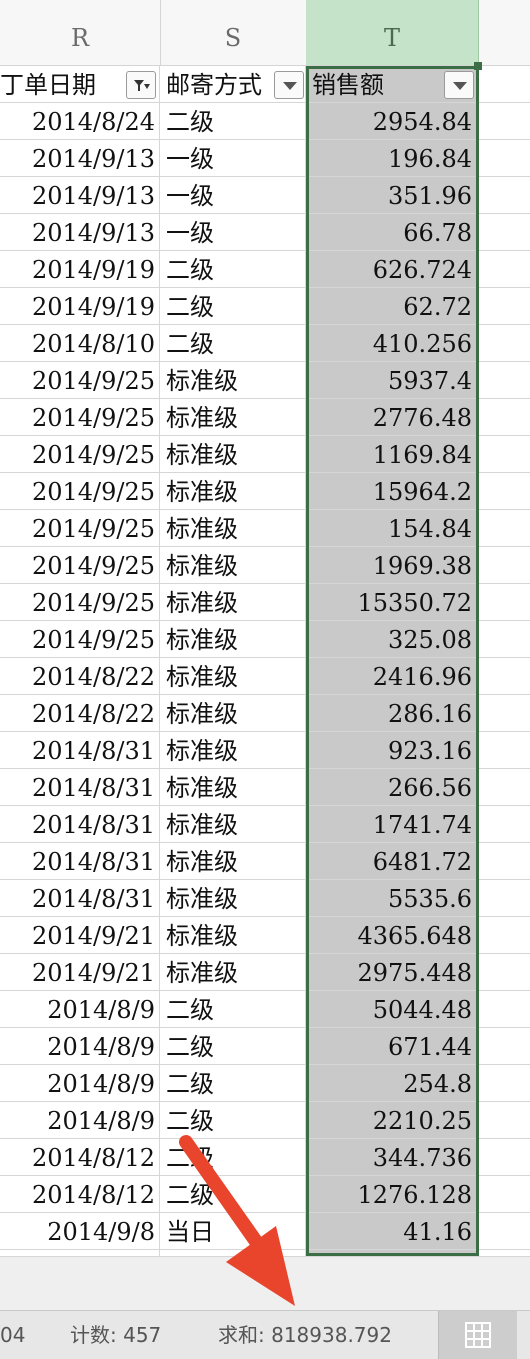  Describe the element at coordinates (392, 306) in the screenshot. I see `sales-cell: 62.72` at that location.